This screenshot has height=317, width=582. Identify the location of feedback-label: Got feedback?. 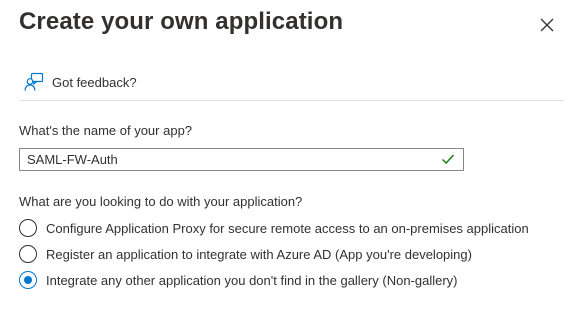
(94, 82).